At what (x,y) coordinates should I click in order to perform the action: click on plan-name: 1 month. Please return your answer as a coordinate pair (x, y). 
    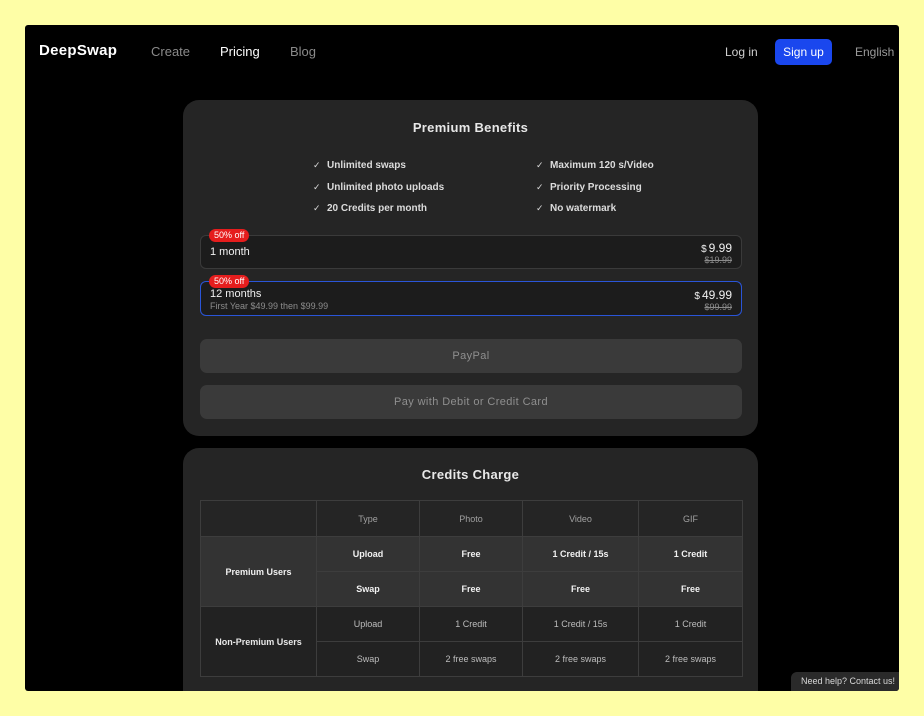
    Looking at the image, I should click on (230, 252).